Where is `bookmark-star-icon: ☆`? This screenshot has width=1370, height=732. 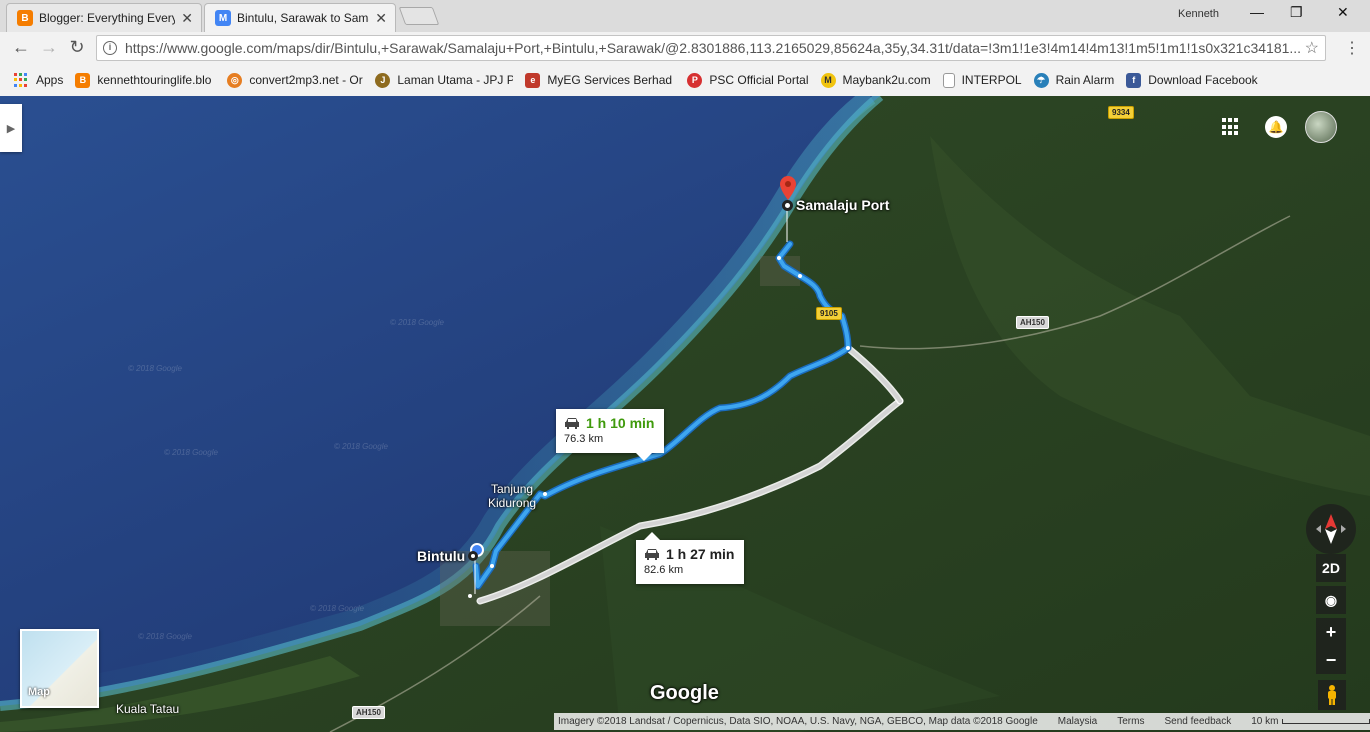
bookmark-star-icon: ☆ is located at coordinates (1312, 48).